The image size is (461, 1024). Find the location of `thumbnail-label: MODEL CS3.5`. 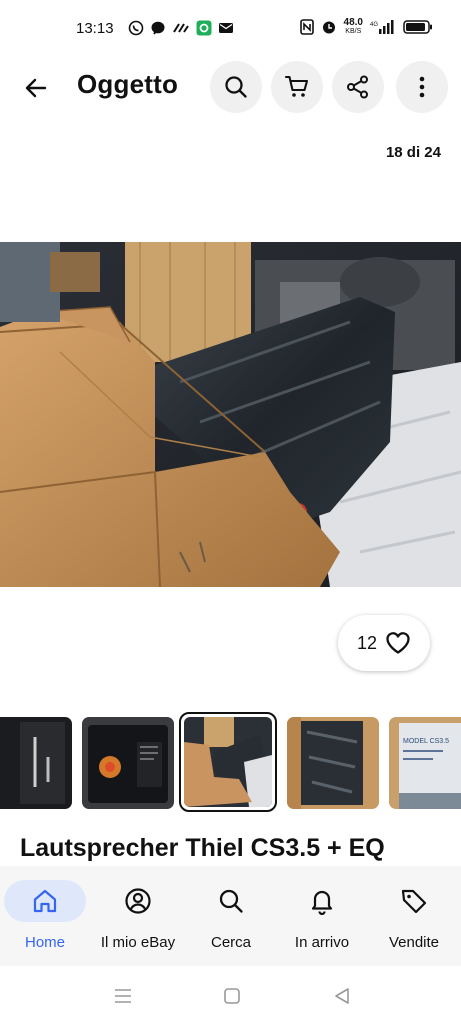

thumbnail-label: MODEL CS3.5 is located at coordinates (426, 741).